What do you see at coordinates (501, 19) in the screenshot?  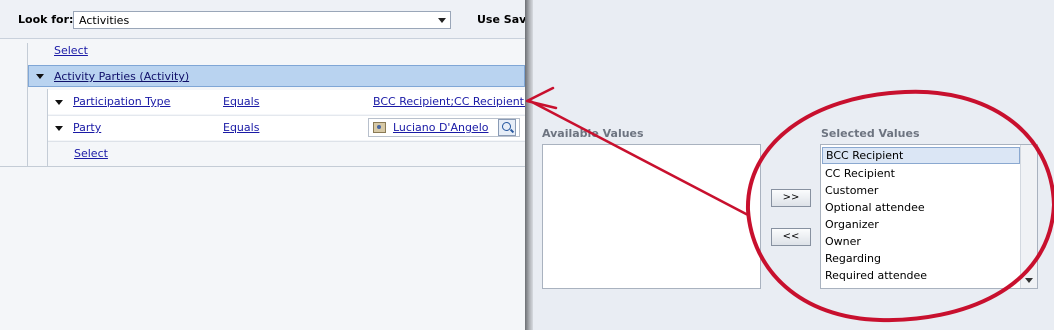 I see `use-saved-view-label: Use Save` at bounding box center [501, 19].